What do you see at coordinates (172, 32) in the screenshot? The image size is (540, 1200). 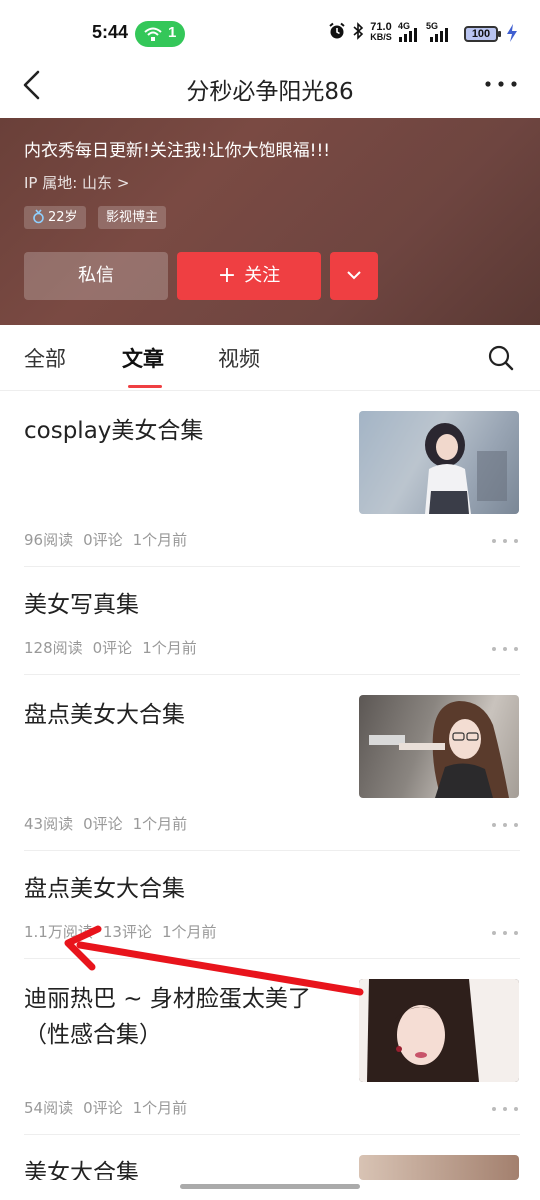 I see `hotspot-count: 1` at bounding box center [172, 32].